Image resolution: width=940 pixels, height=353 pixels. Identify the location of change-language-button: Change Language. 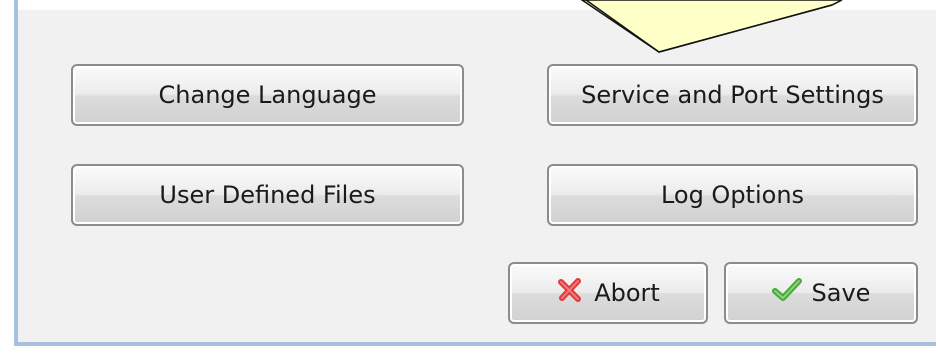
(267, 95).